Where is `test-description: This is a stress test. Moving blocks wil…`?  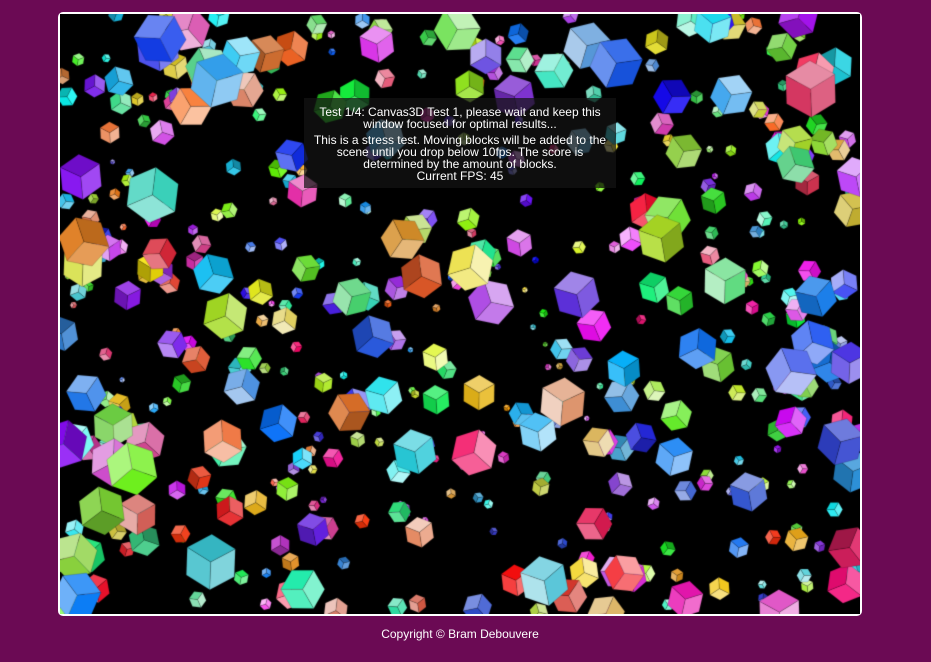 test-description: This is a stress test. Moving blocks wil… is located at coordinates (460, 152).